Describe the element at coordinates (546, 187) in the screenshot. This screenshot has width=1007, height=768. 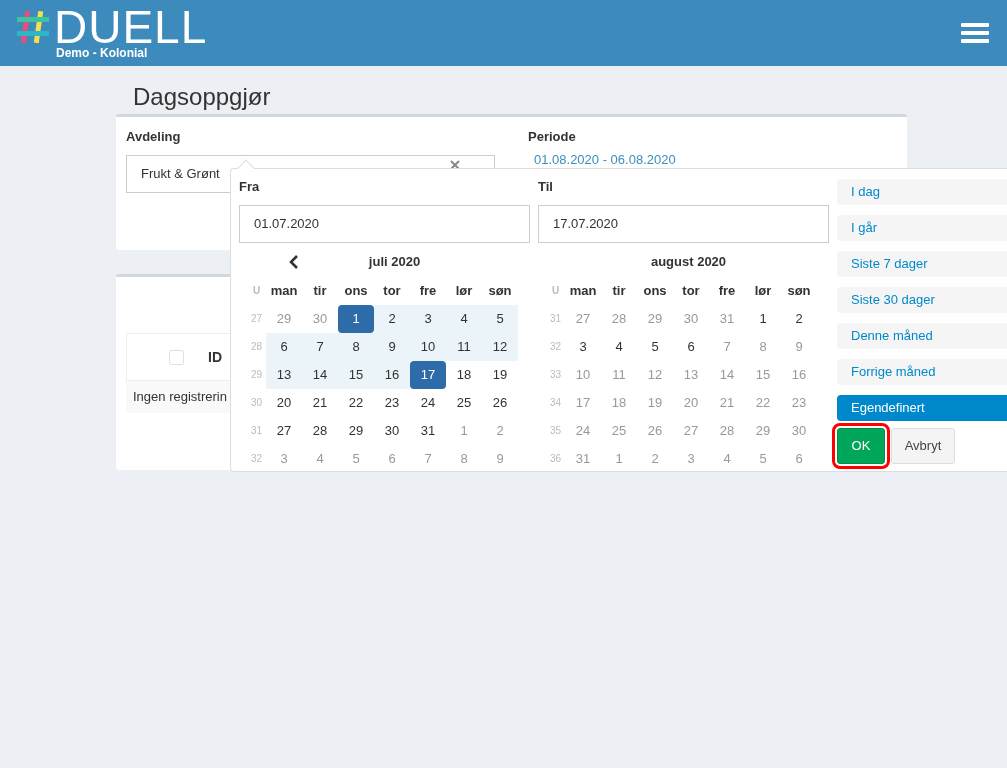
I see `field-label: Til` at that location.